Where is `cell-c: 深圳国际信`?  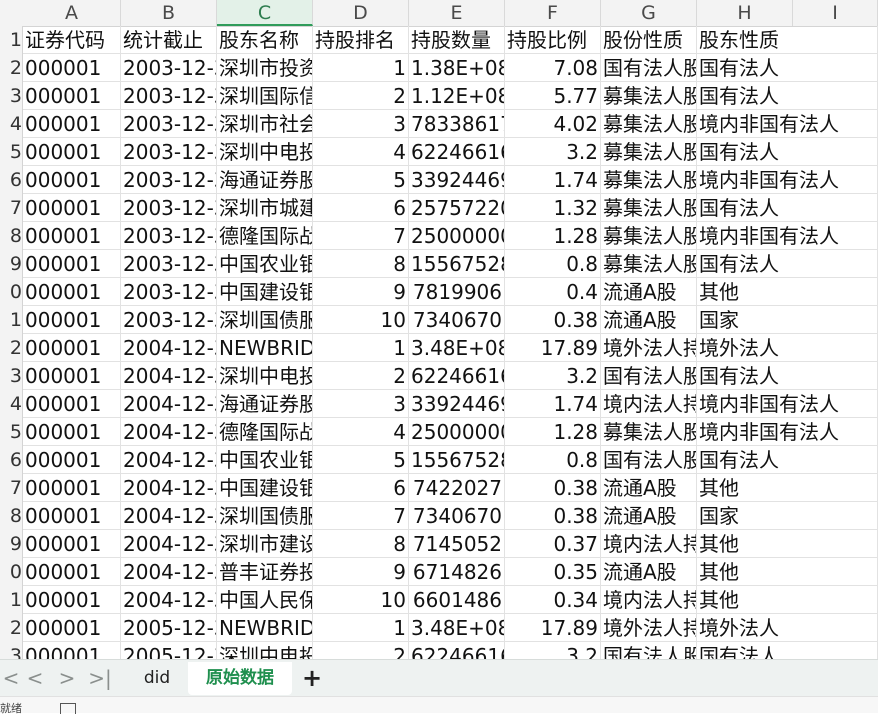 cell-c: 深圳国际信 is located at coordinates (265, 96).